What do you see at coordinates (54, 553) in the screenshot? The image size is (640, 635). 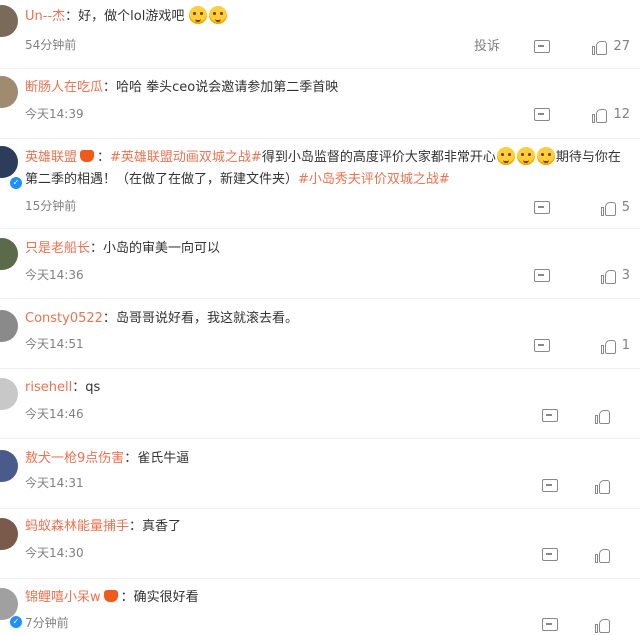 I see `comment-time: 今天14:30` at bounding box center [54, 553].